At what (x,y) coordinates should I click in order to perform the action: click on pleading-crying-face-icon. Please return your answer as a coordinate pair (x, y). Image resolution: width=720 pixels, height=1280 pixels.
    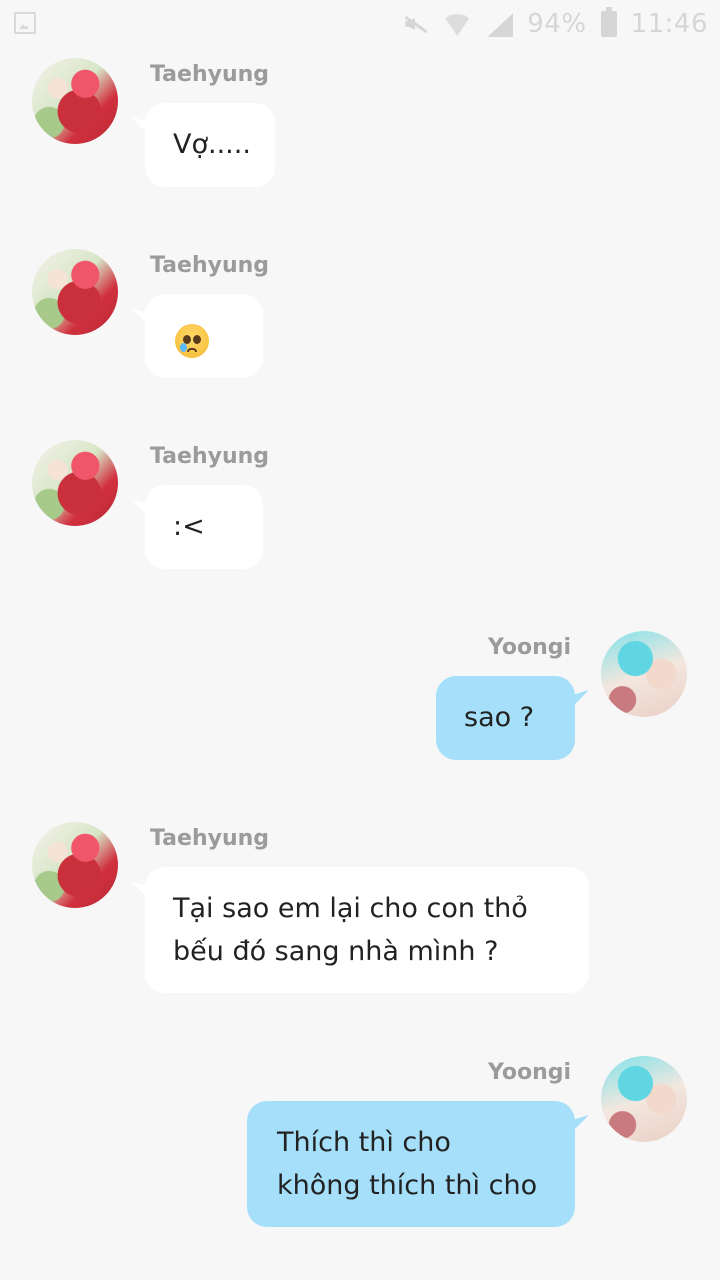
    Looking at the image, I should click on (192, 340).